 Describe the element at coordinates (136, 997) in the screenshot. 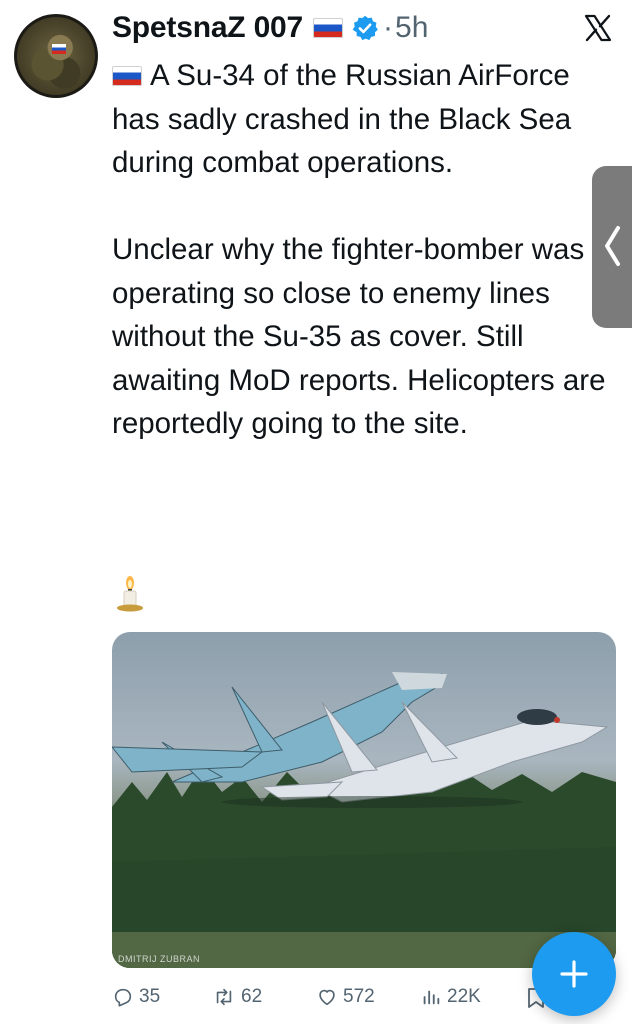

I see `reply-button: 35` at that location.